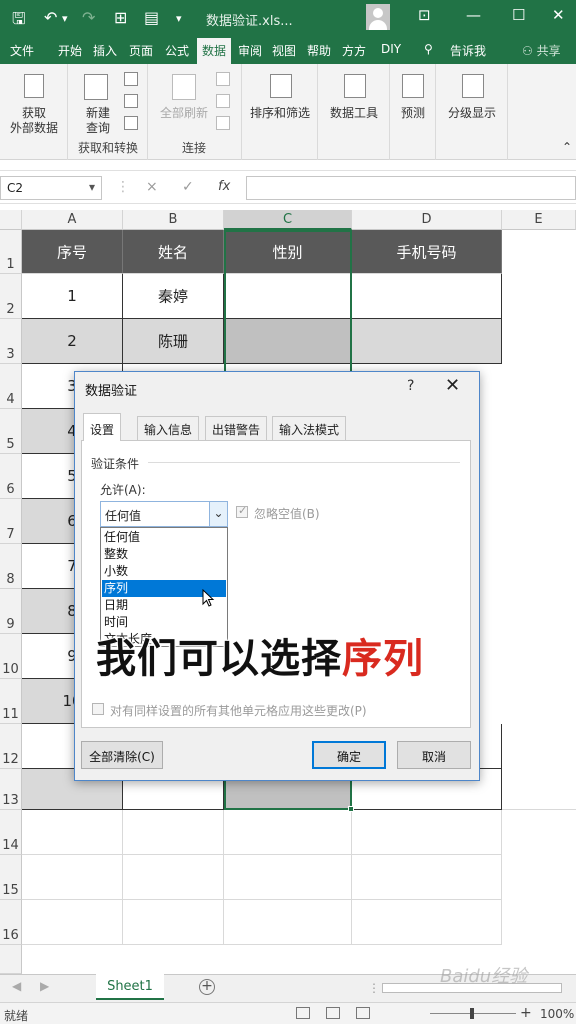  Describe the element at coordinates (151, 17) in the screenshot. I see `form-icon: ▤` at that location.